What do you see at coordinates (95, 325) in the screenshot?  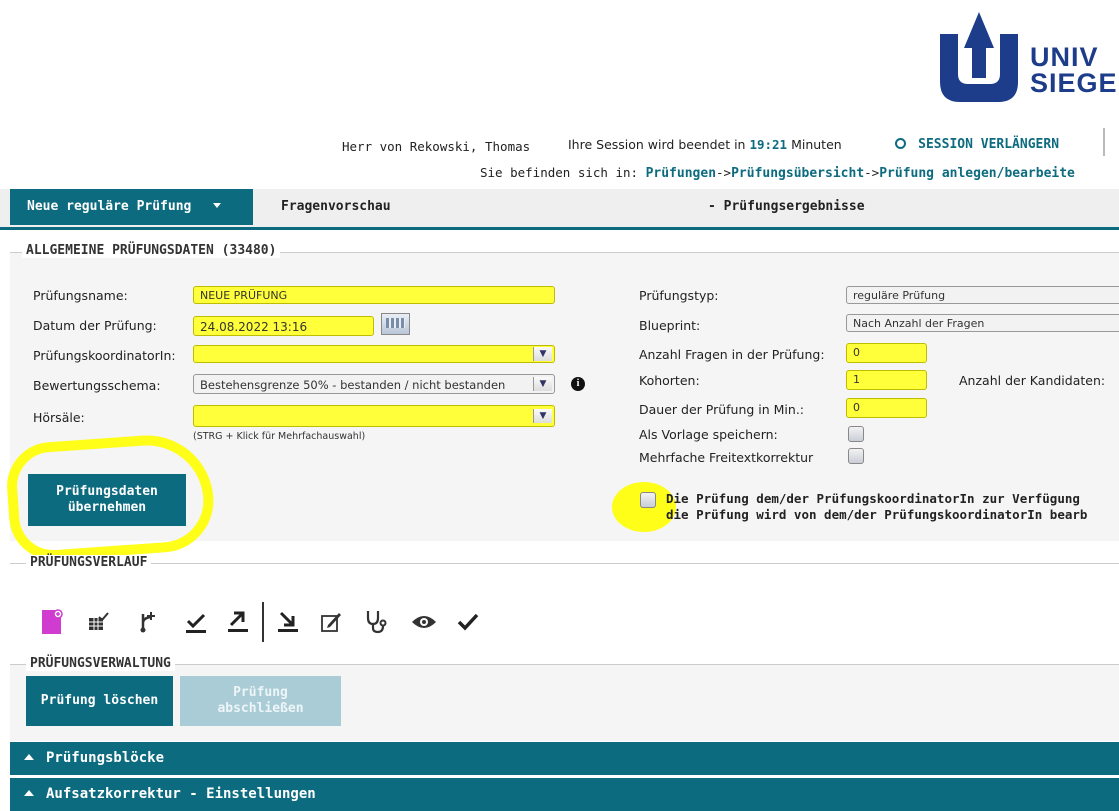 I see `exam-date-label: Datum der Prüfung:` at bounding box center [95, 325].